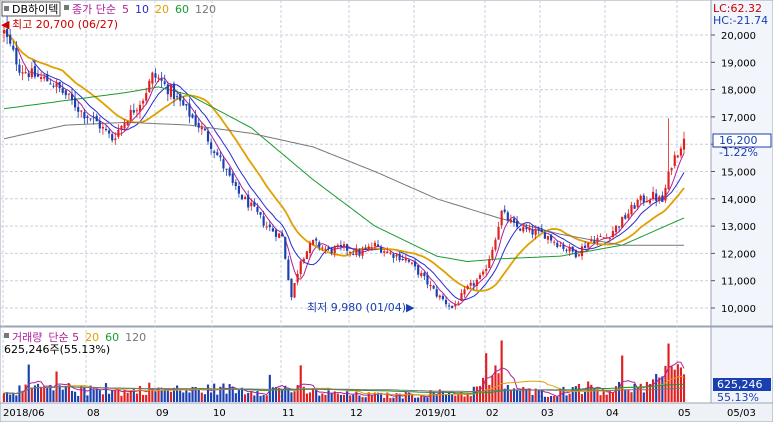 The height and width of the screenshot is (426, 773). Describe the element at coordinates (219, 413) in the screenshot. I see `x-tick-label: 10` at that location.